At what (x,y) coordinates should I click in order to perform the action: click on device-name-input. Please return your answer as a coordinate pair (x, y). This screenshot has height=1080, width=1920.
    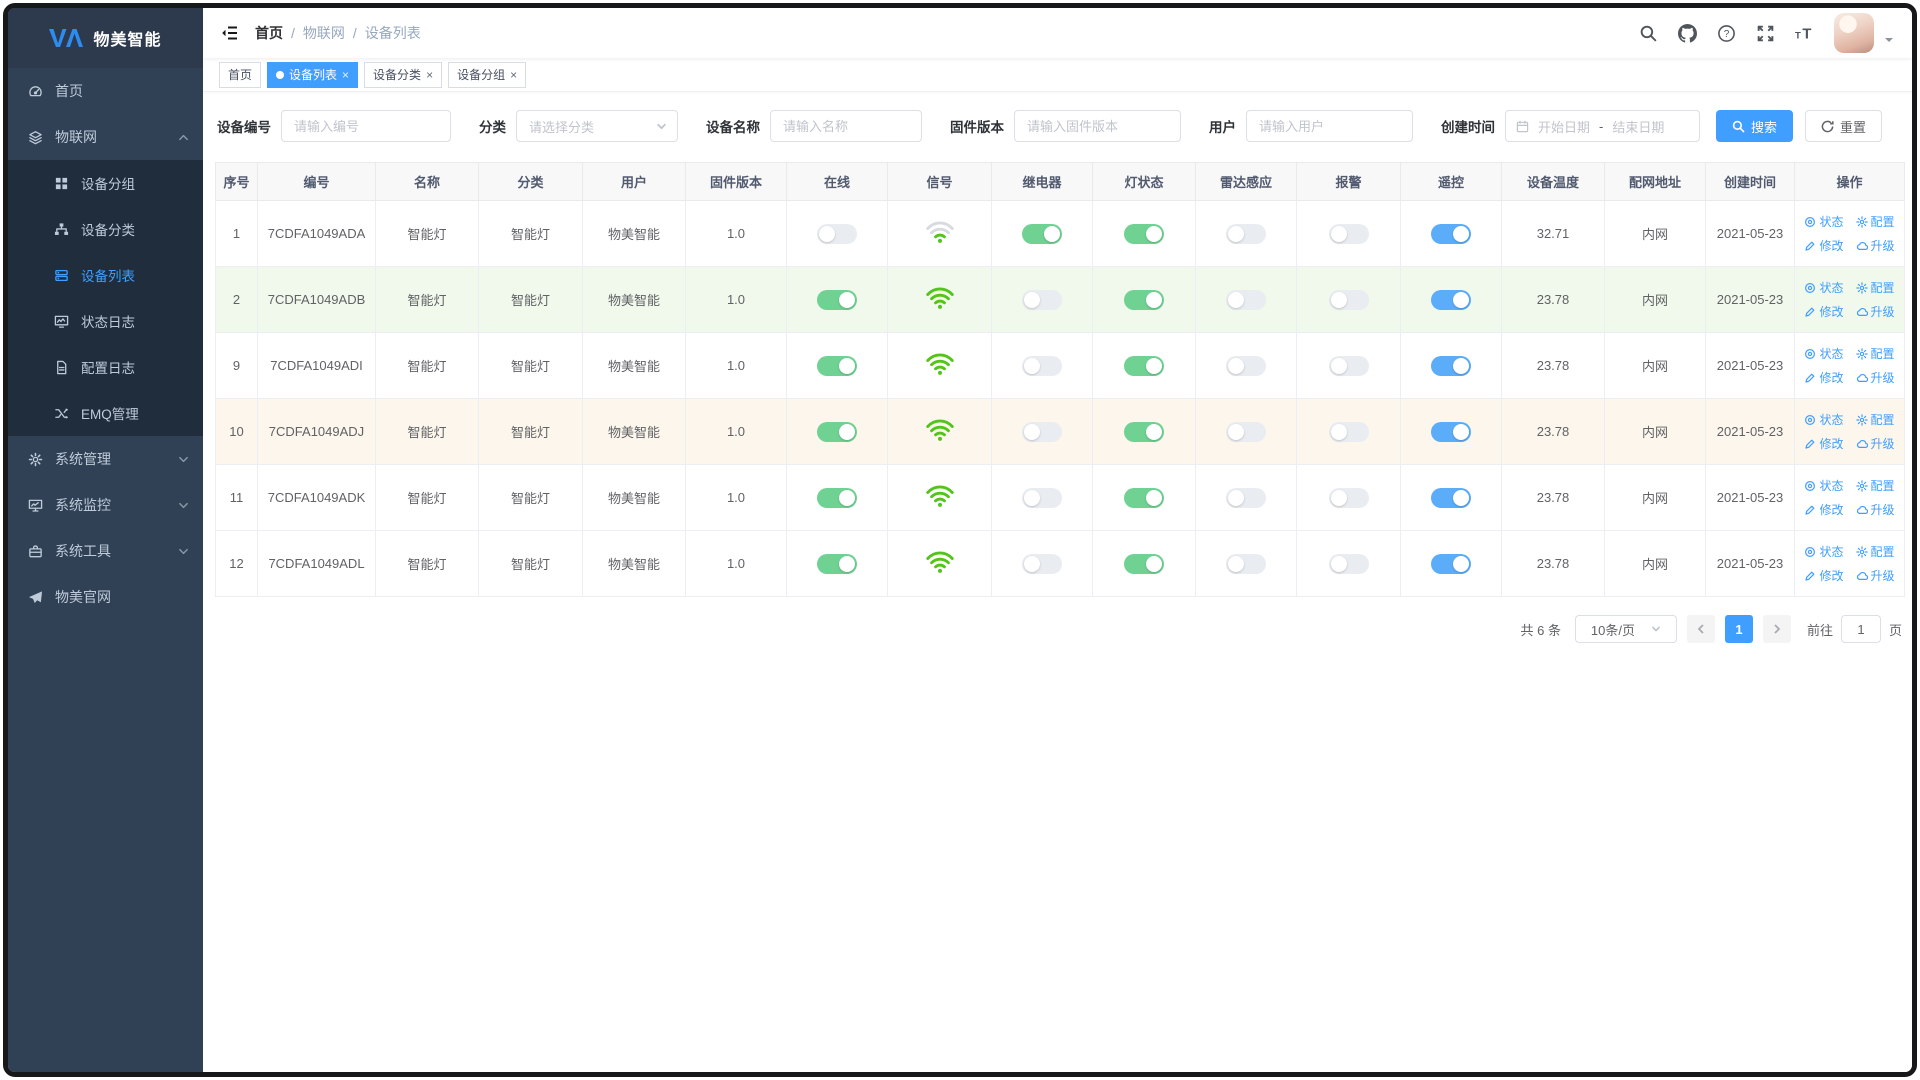
    Looking at the image, I should click on (846, 126).